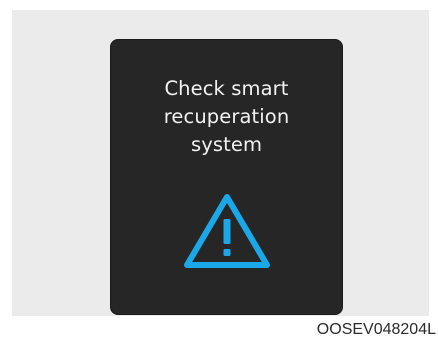  Describe the element at coordinates (376, 329) in the screenshot. I see `figure-code: OOSEV048204L` at that location.